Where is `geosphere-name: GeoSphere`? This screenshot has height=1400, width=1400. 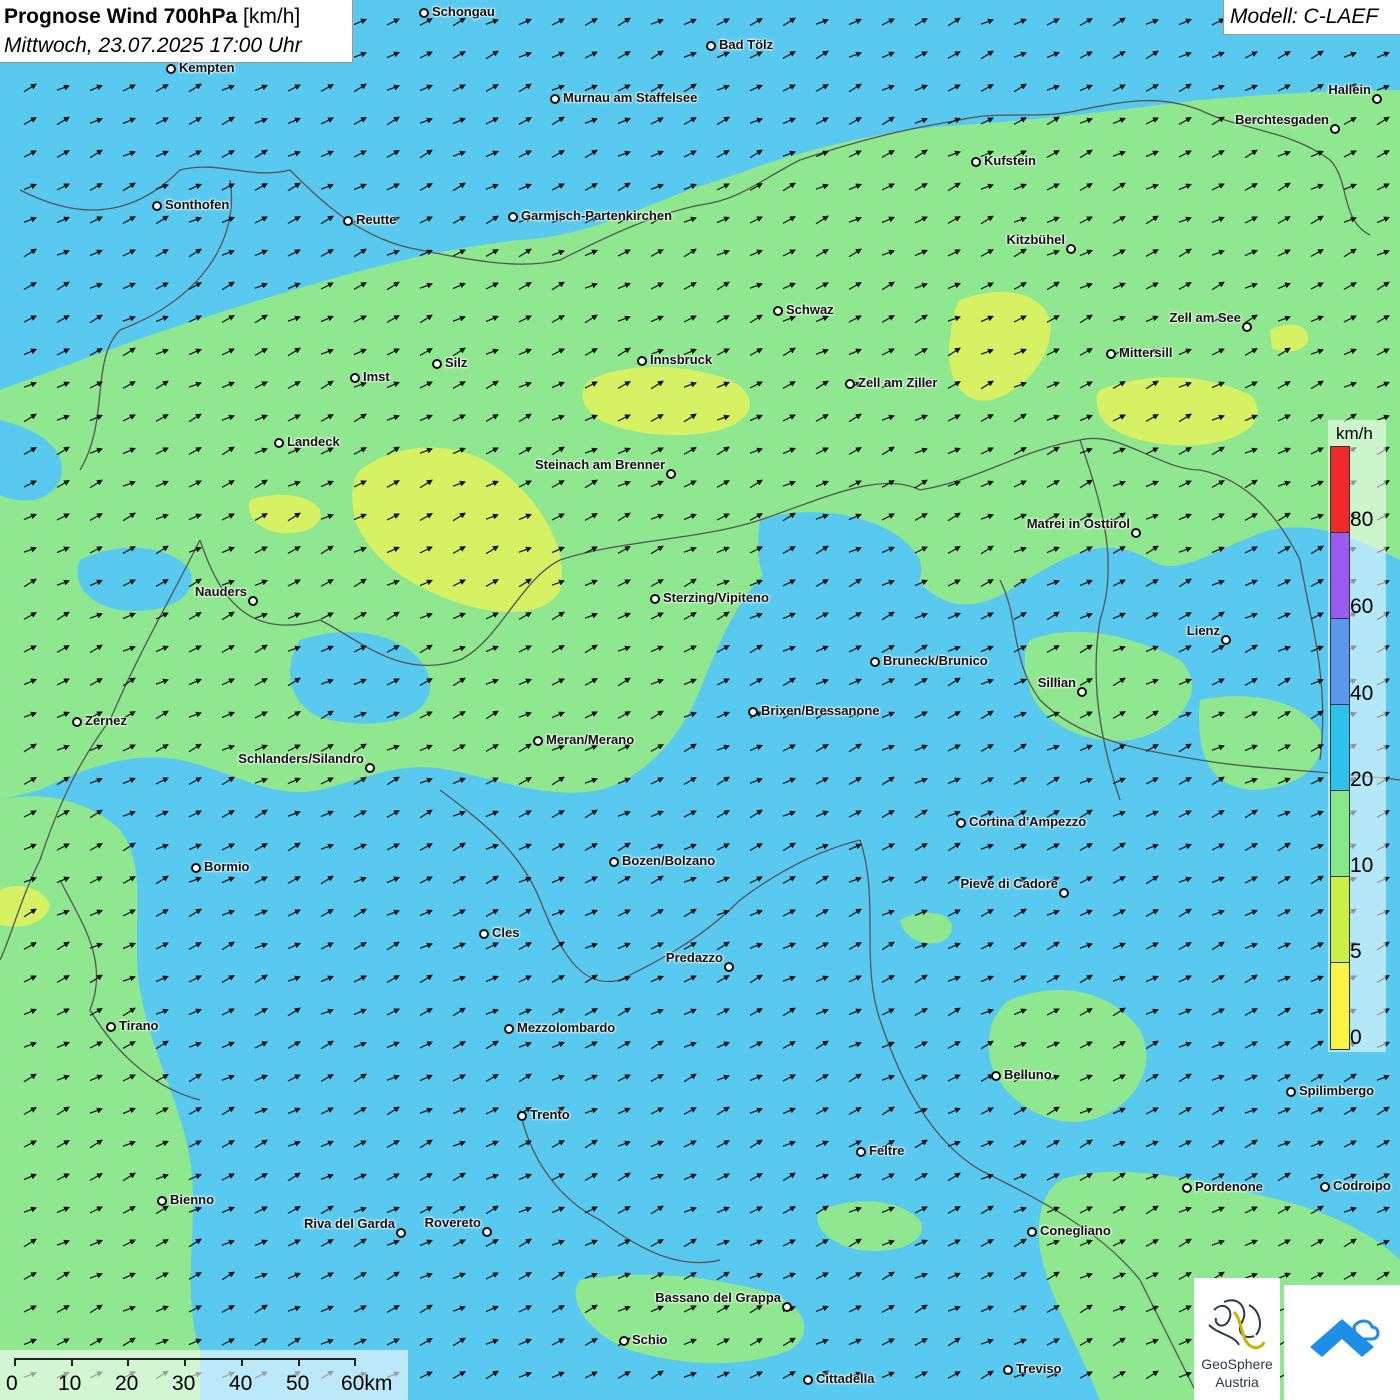
geosphere-name: GeoSphere is located at coordinates (1237, 1364).